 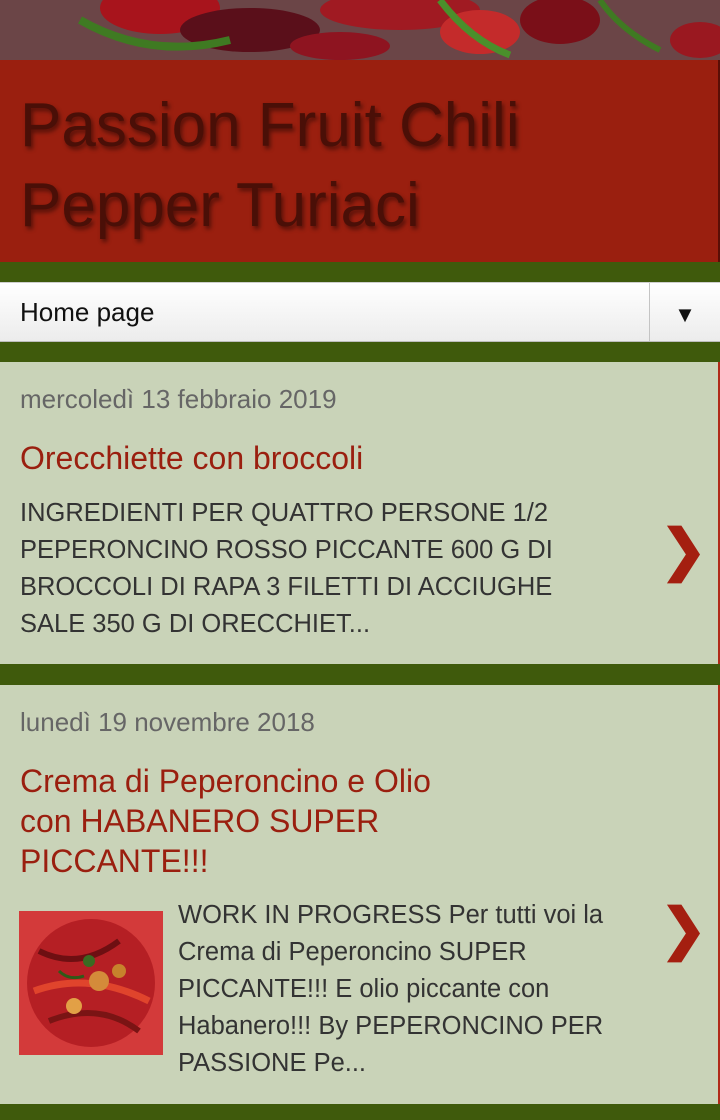 What do you see at coordinates (91, 983) in the screenshot?
I see `post-thumbnail` at bounding box center [91, 983].